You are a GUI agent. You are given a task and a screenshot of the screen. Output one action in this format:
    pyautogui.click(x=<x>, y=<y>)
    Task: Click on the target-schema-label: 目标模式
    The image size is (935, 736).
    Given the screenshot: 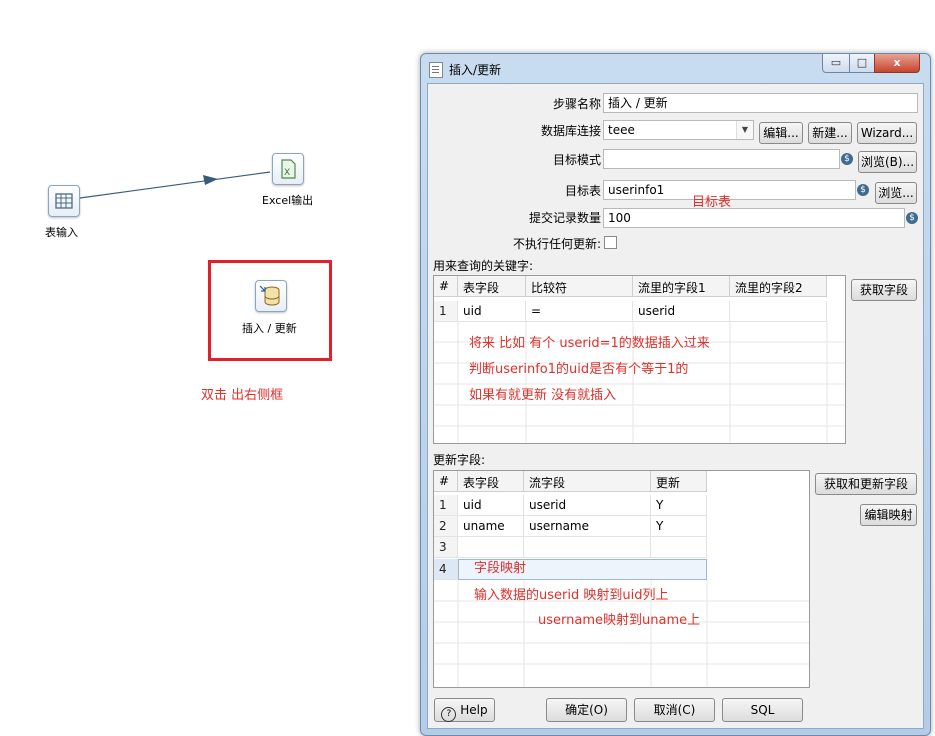 What is the action you would take?
    pyautogui.click(x=576, y=160)
    